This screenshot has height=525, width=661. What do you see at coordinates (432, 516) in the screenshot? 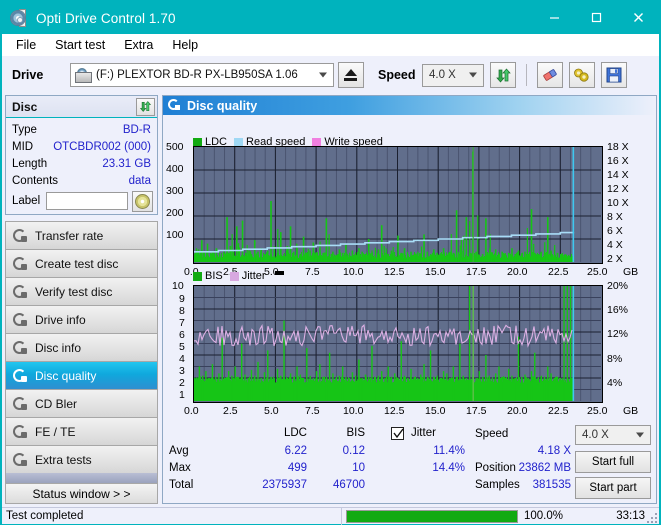
I see `progress-bar` at bounding box center [432, 516].